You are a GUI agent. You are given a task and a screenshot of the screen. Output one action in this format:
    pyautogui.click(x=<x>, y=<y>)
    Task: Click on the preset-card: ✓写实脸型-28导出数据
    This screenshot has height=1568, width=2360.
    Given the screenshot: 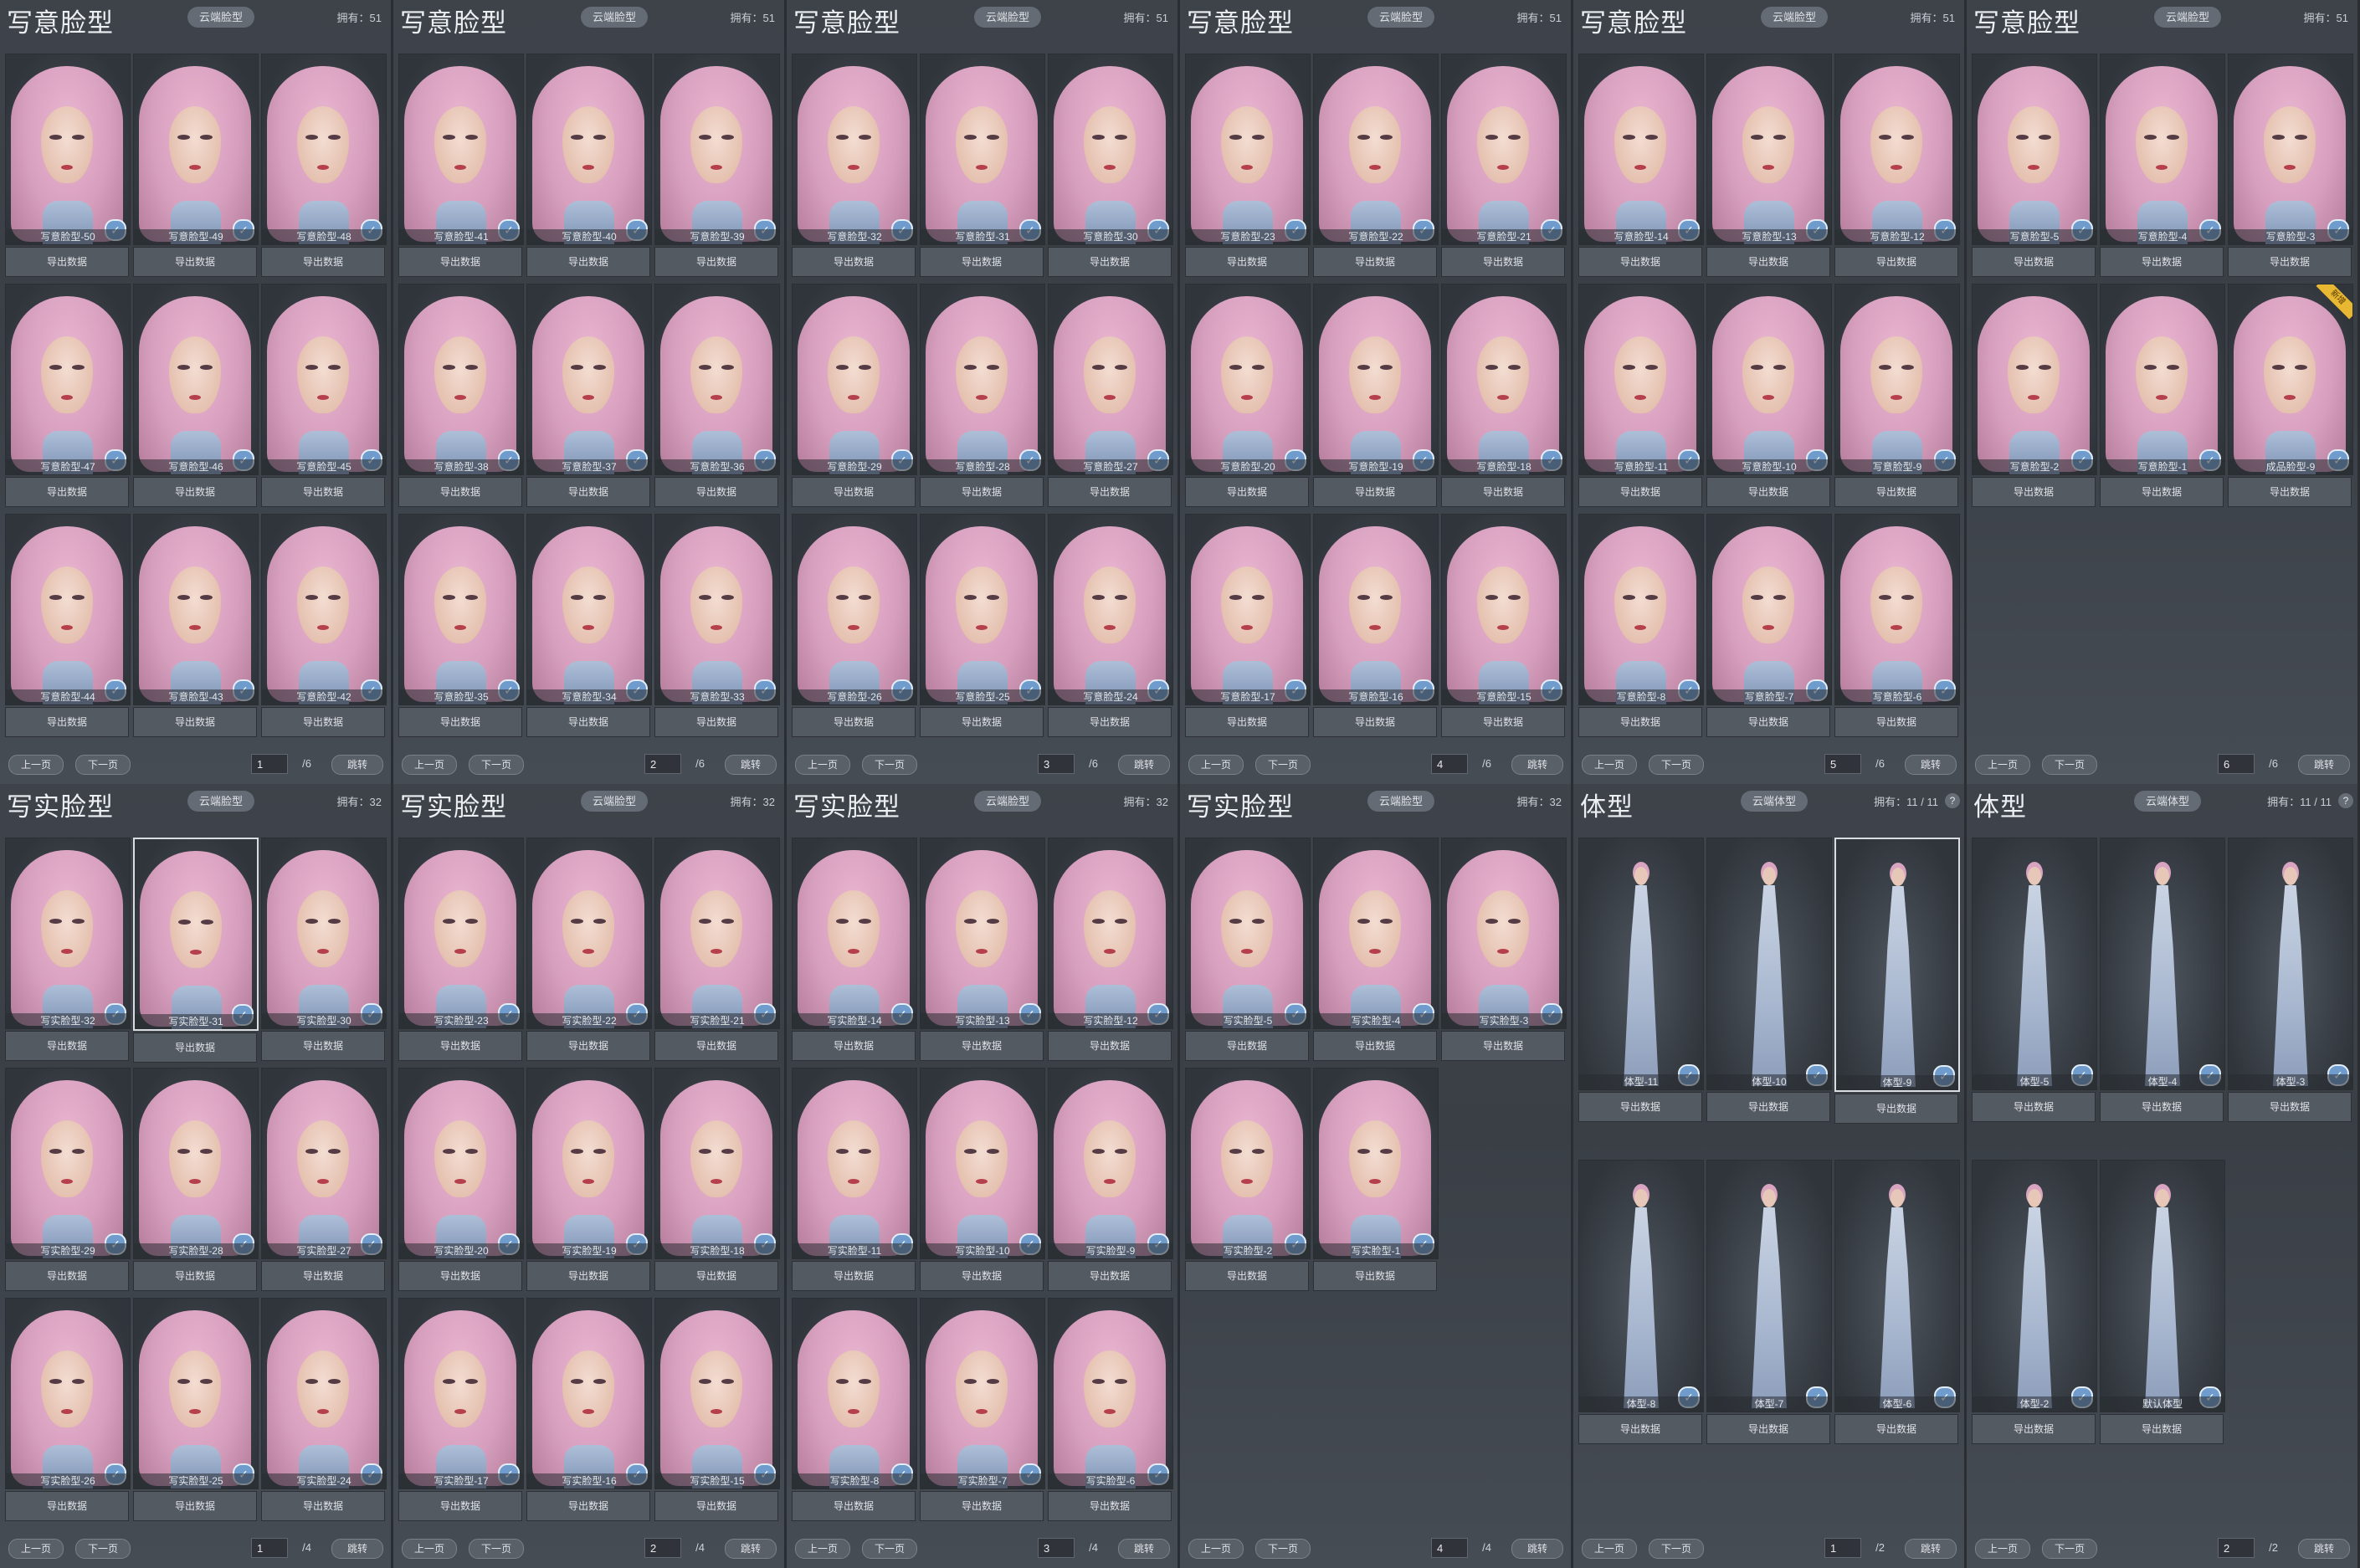 What is the action you would take?
    pyautogui.click(x=196, y=1179)
    